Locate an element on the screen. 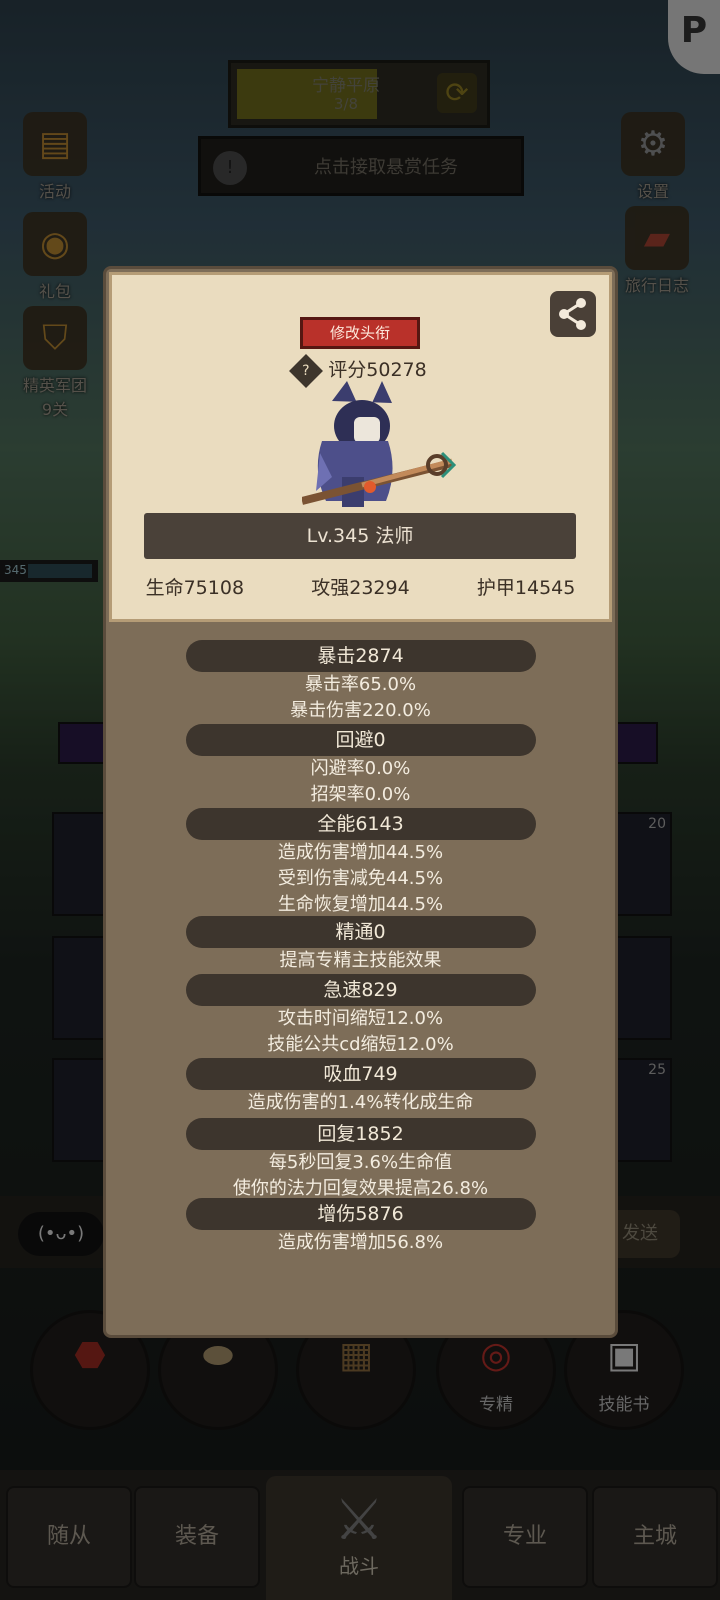  stat-title: 回避0 is located at coordinates (360, 740).